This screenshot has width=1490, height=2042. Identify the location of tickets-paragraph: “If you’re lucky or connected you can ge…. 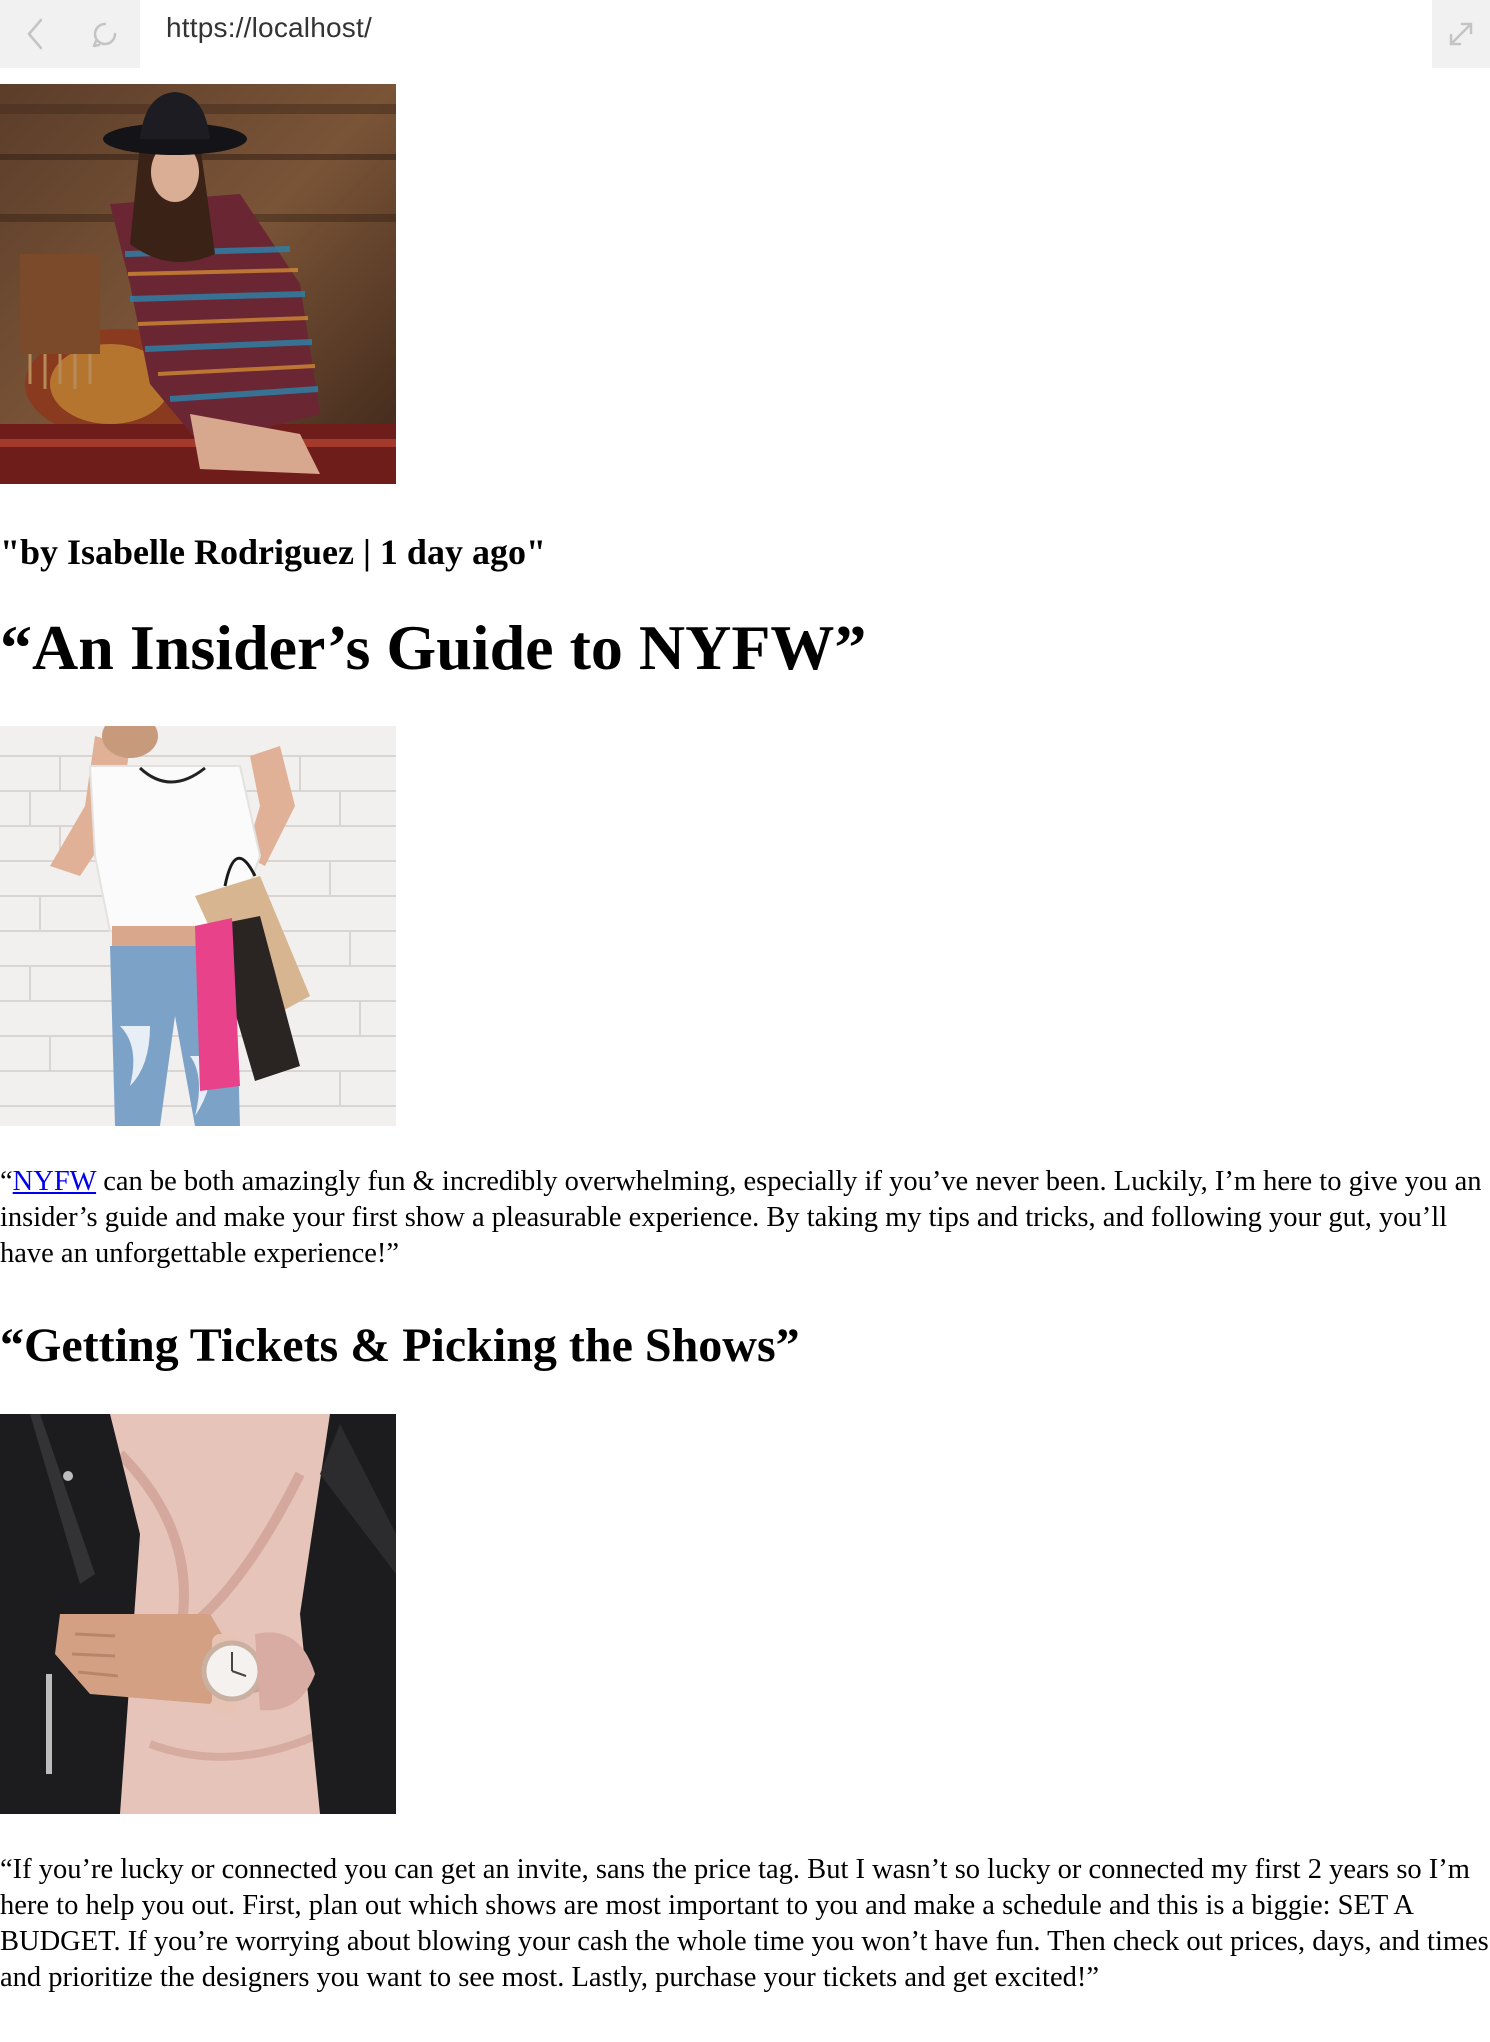
(744, 1923).